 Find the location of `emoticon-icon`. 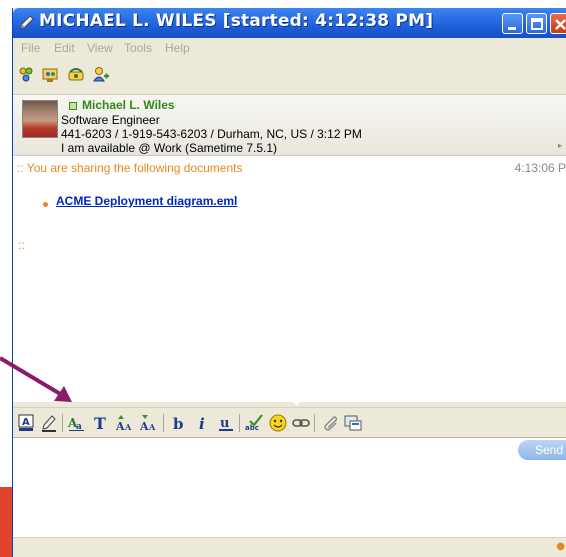

emoticon-icon is located at coordinates (278, 423).